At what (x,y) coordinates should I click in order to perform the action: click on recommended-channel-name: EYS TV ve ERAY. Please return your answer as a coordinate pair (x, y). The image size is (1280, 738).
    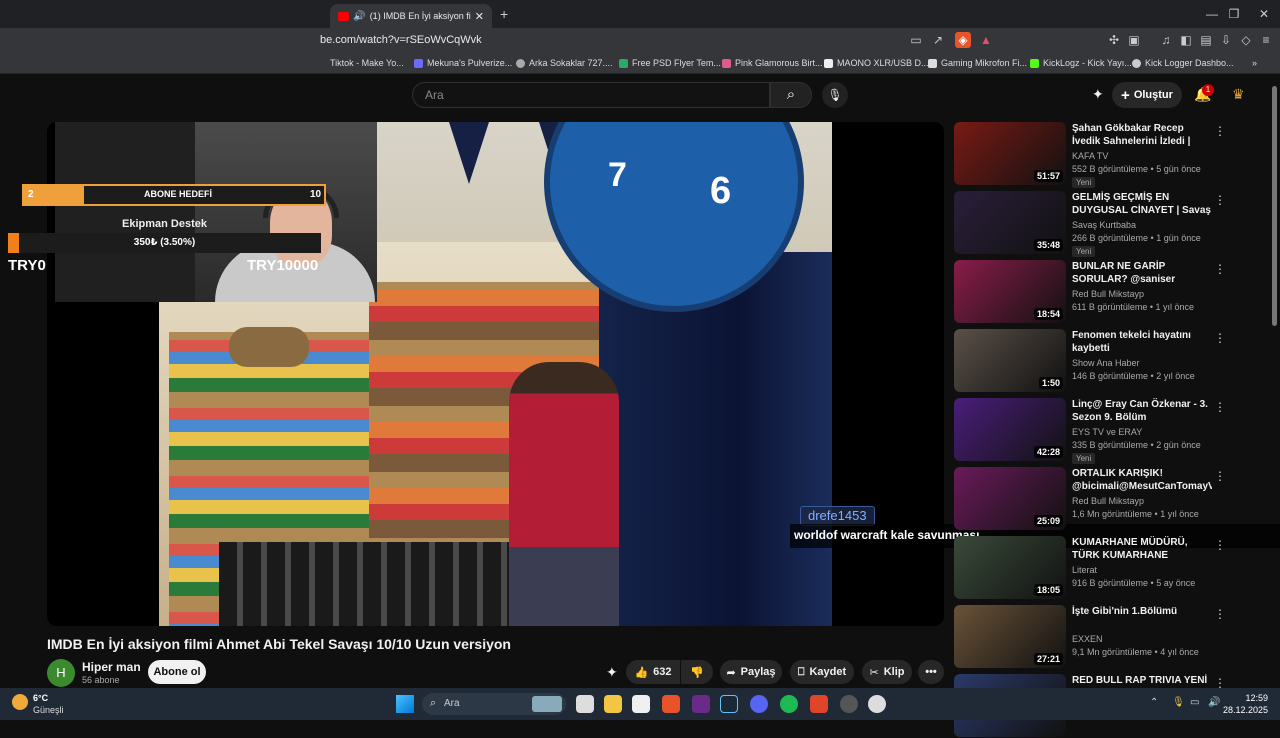
    Looking at the image, I should click on (1107, 432).